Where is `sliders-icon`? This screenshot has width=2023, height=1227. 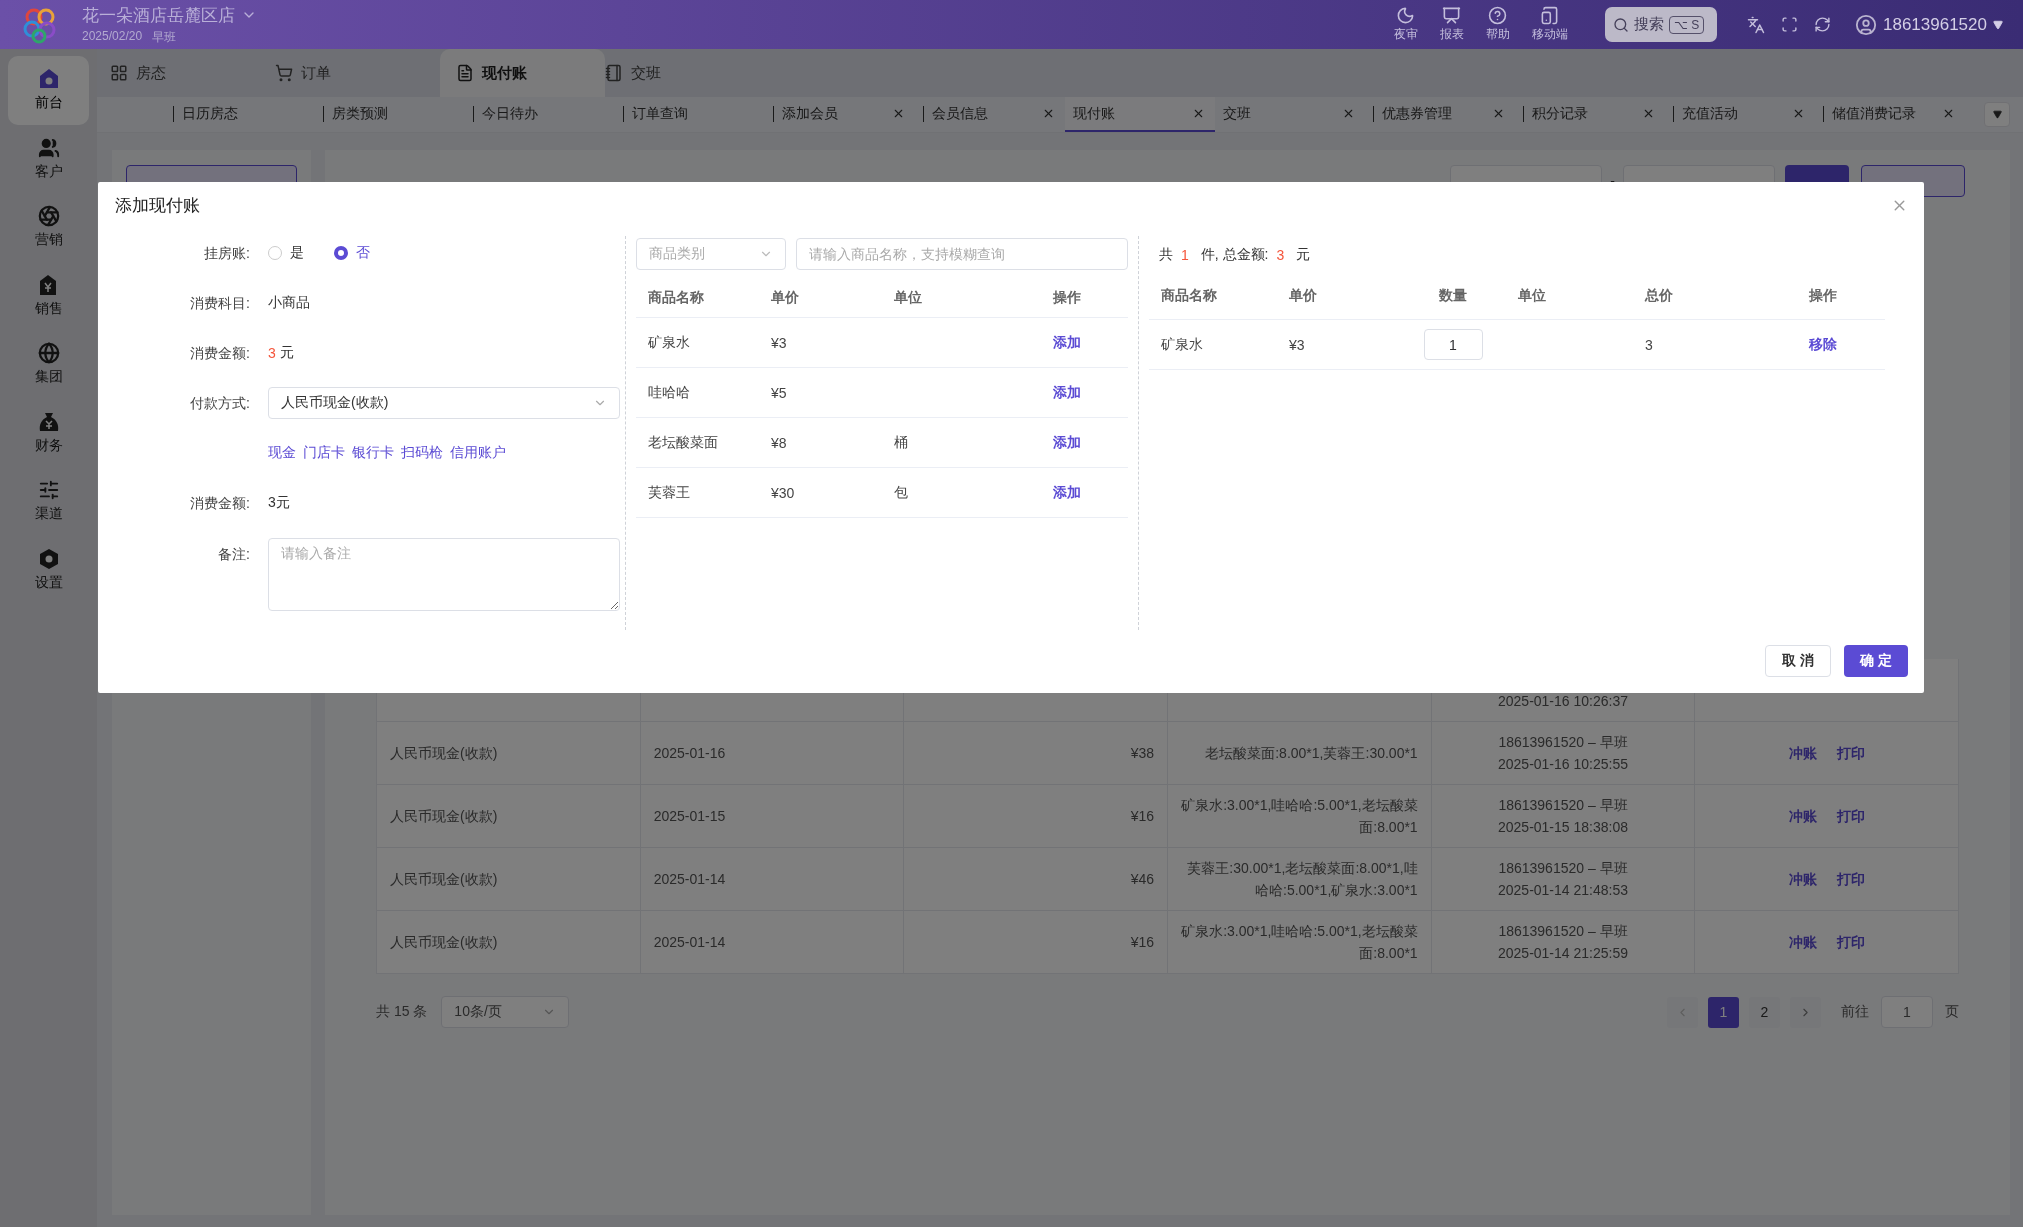
sliders-icon is located at coordinates (48, 490).